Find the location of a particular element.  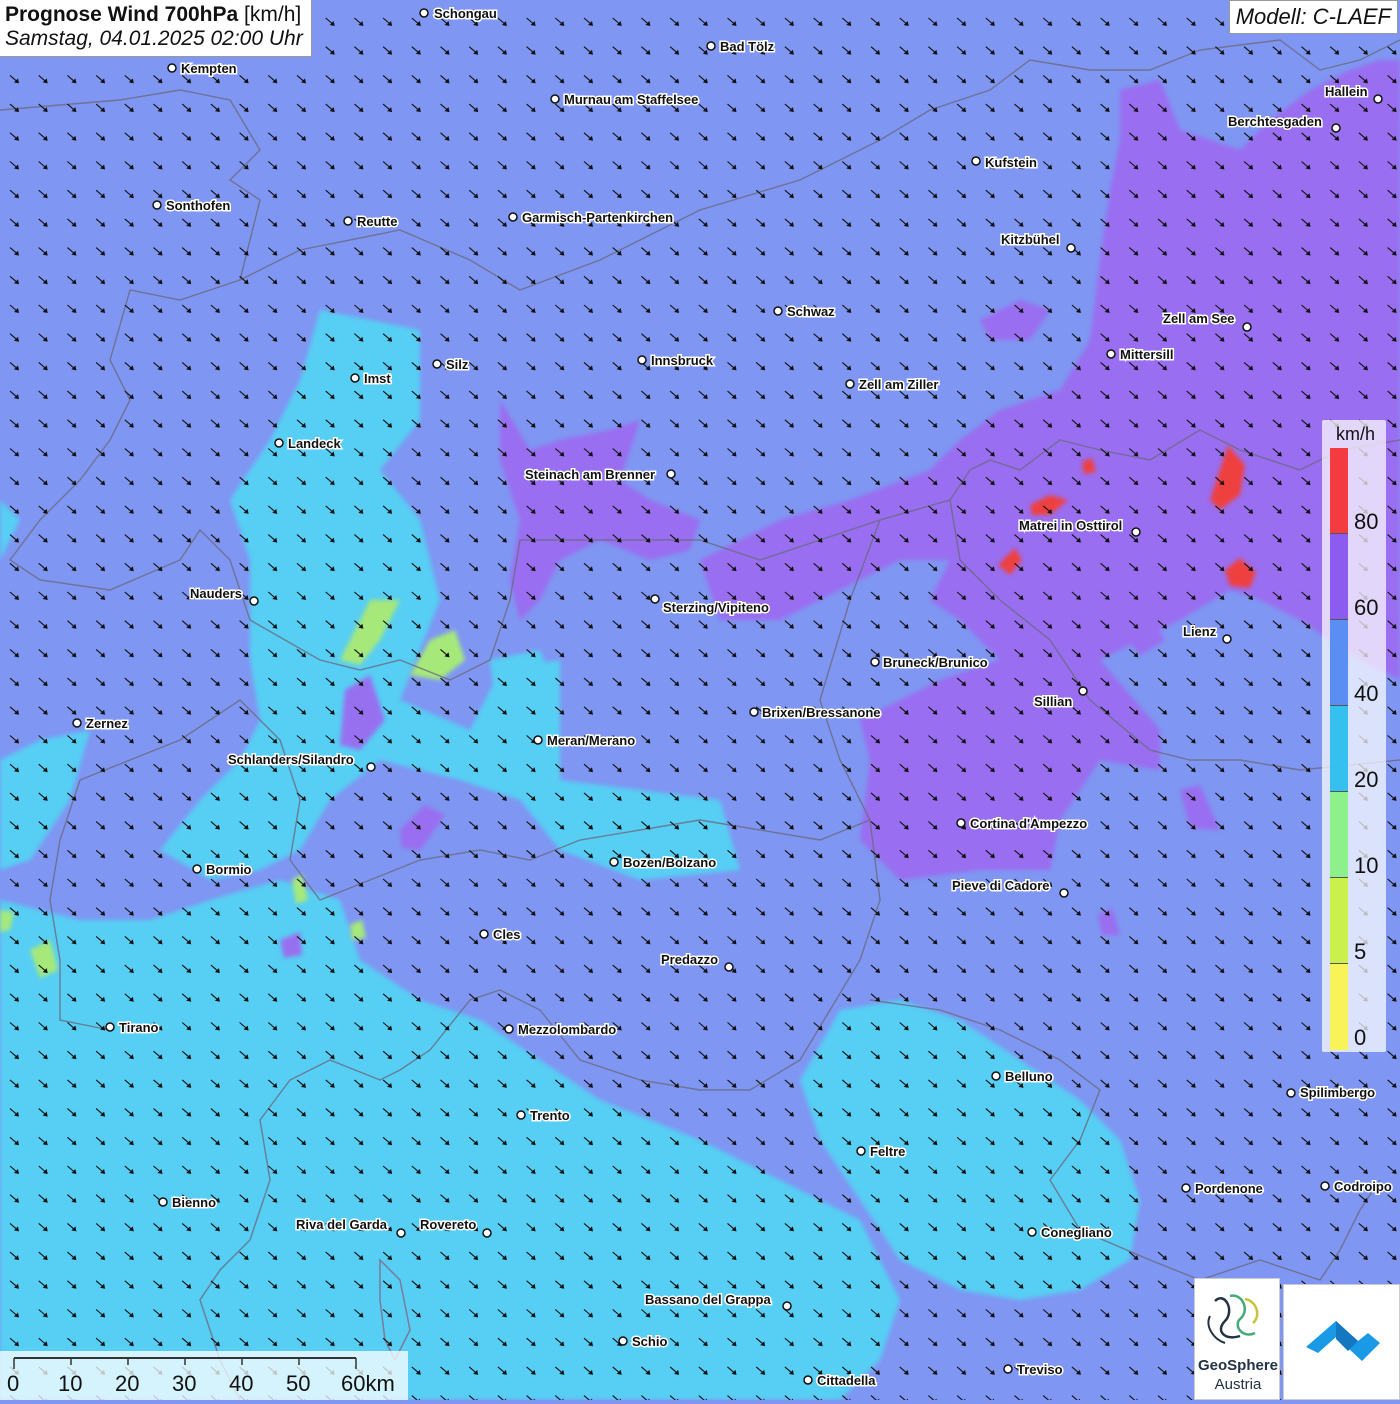

legend-tick-20: 20 is located at coordinates (1366, 779).